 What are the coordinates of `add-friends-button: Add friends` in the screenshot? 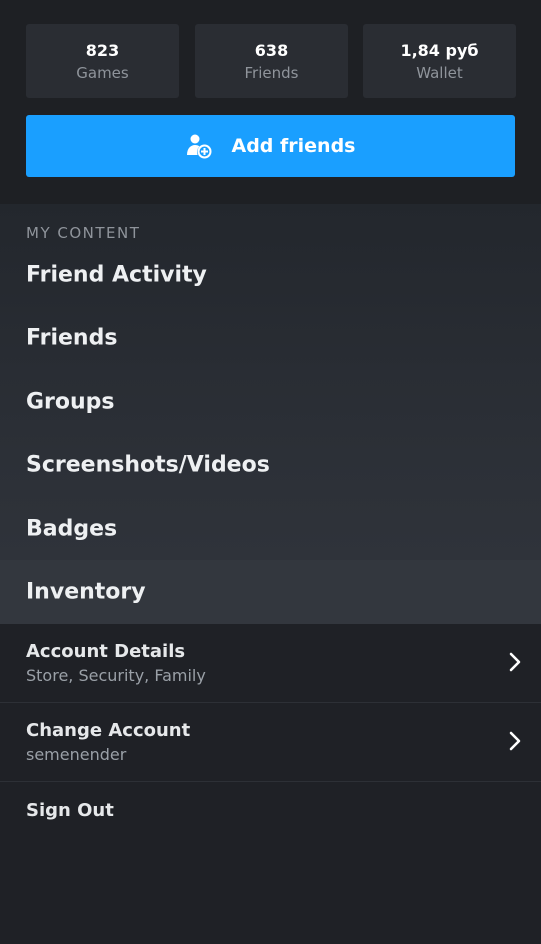 It's located at (270, 146).